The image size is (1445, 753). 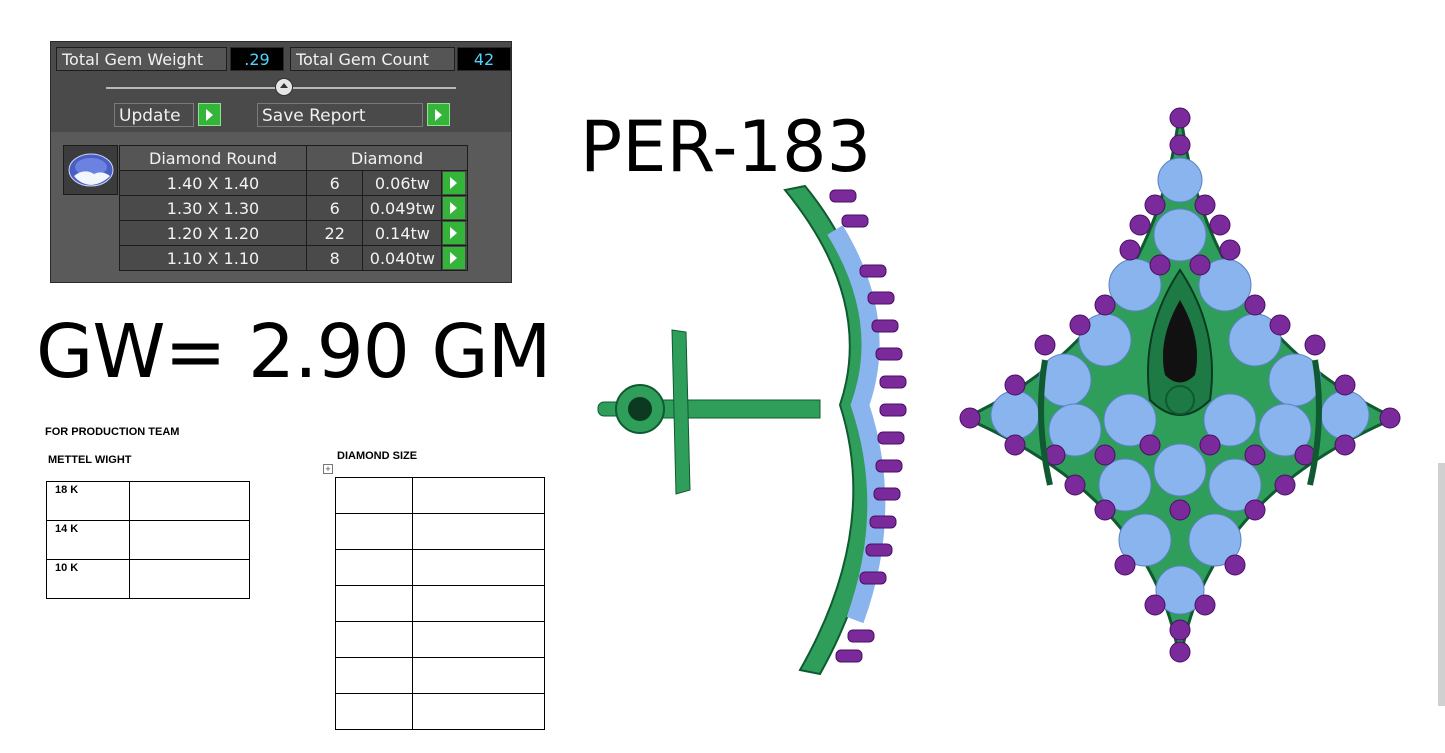 What do you see at coordinates (88, 540) in the screenshot?
I see `metal-karat: 14 K` at bounding box center [88, 540].